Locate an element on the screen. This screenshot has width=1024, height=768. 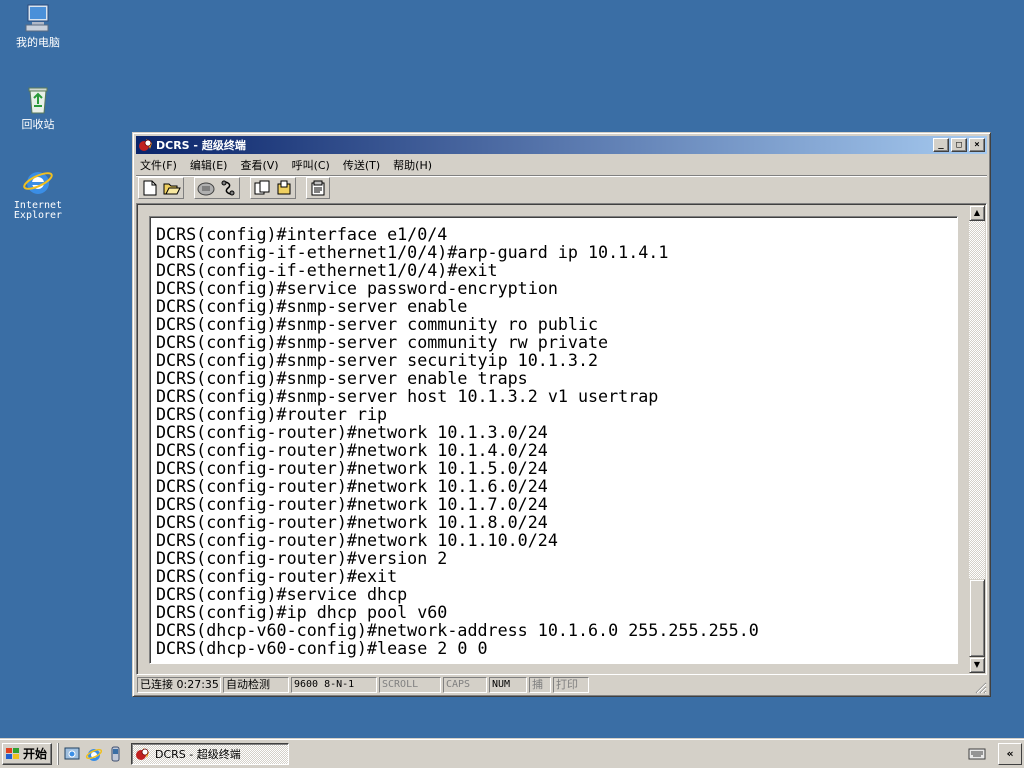
windows-logo-icon is located at coordinates (12, 753).